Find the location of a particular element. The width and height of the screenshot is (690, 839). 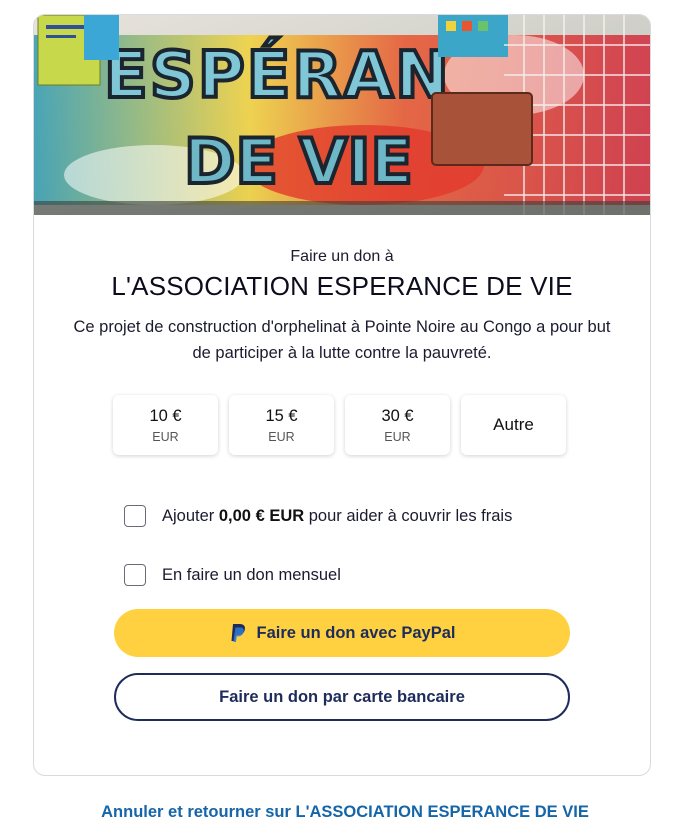

amount-value: 15 € is located at coordinates (281, 415).